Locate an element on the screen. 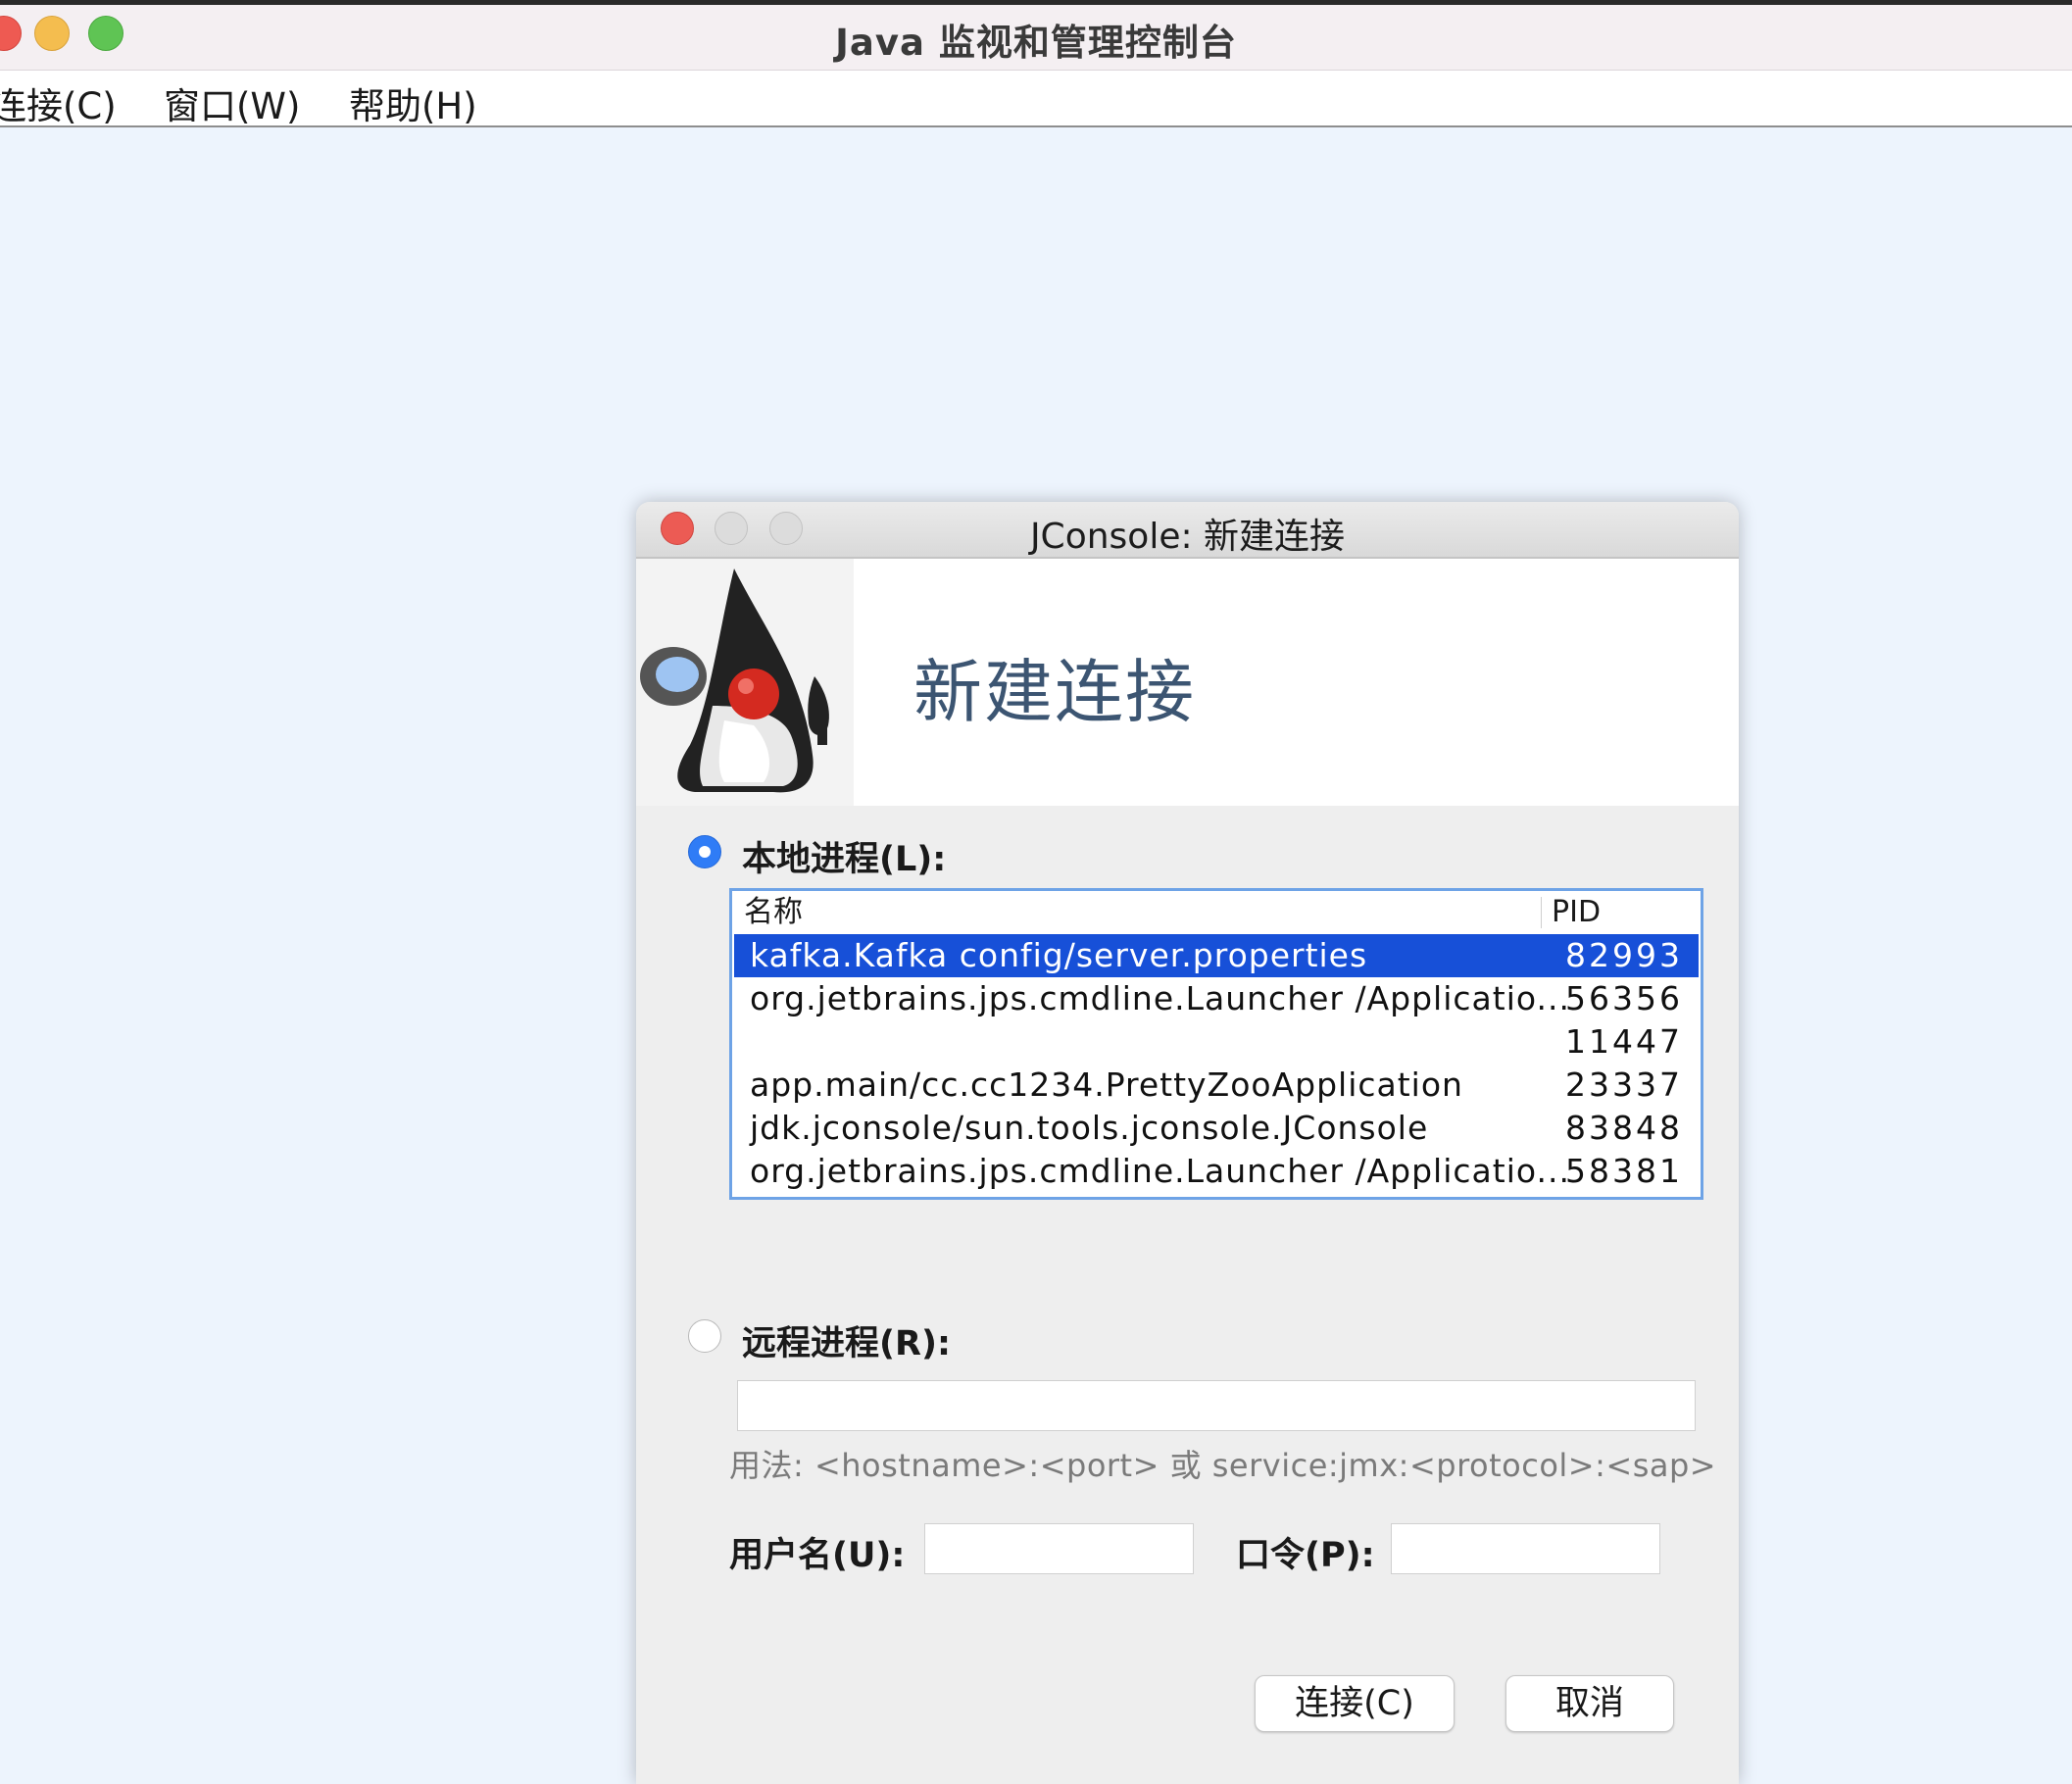 This screenshot has height=1784, width=2072. username-input is located at coordinates (1059, 1548).